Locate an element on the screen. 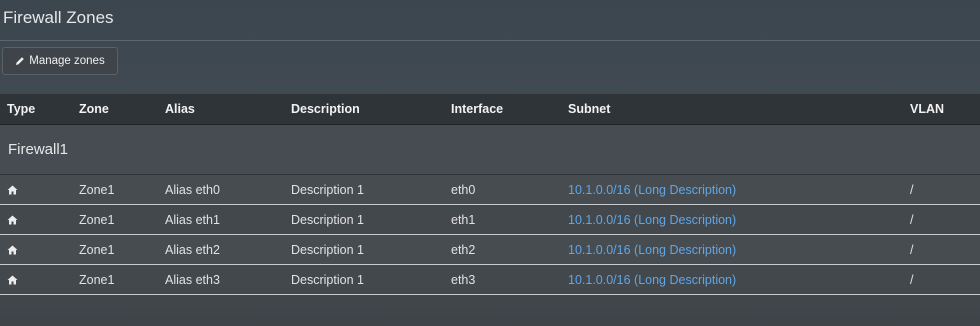 The height and width of the screenshot is (326, 980). interface-cell: eth0 is located at coordinates (463, 189).